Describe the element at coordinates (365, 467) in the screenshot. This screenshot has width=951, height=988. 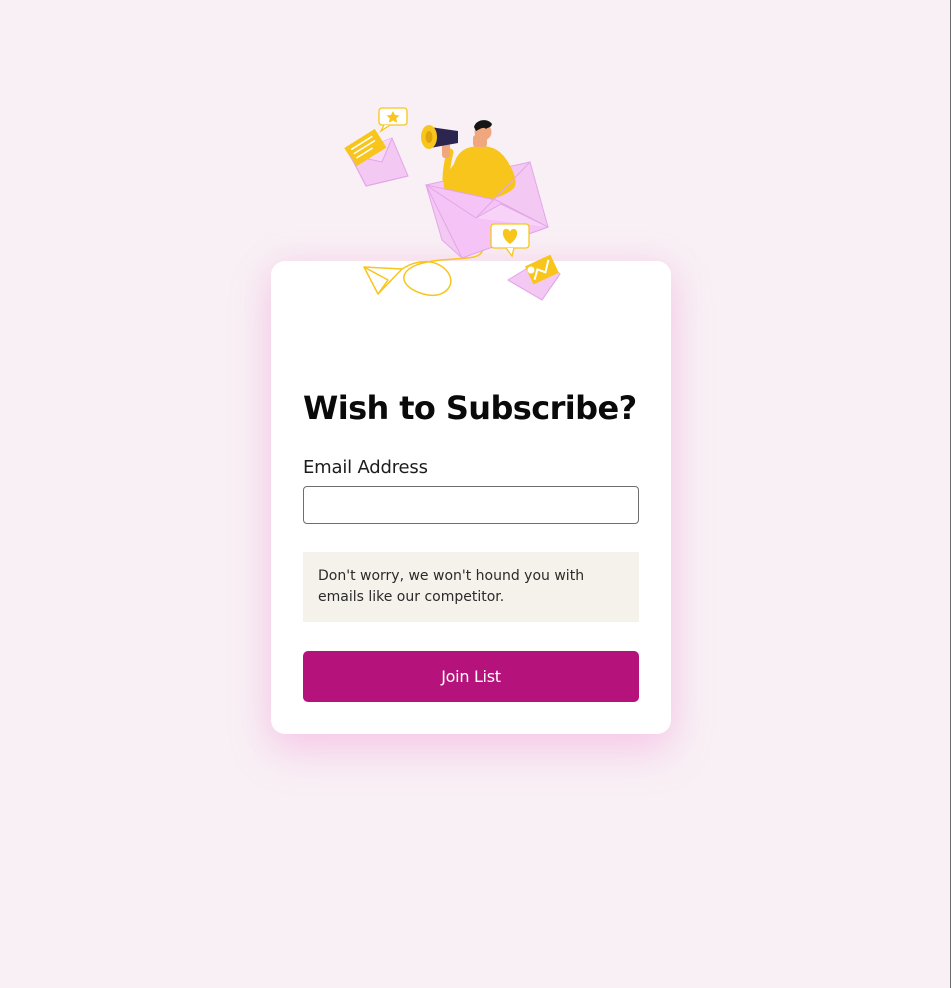
I see `email-label: Email Address` at that location.